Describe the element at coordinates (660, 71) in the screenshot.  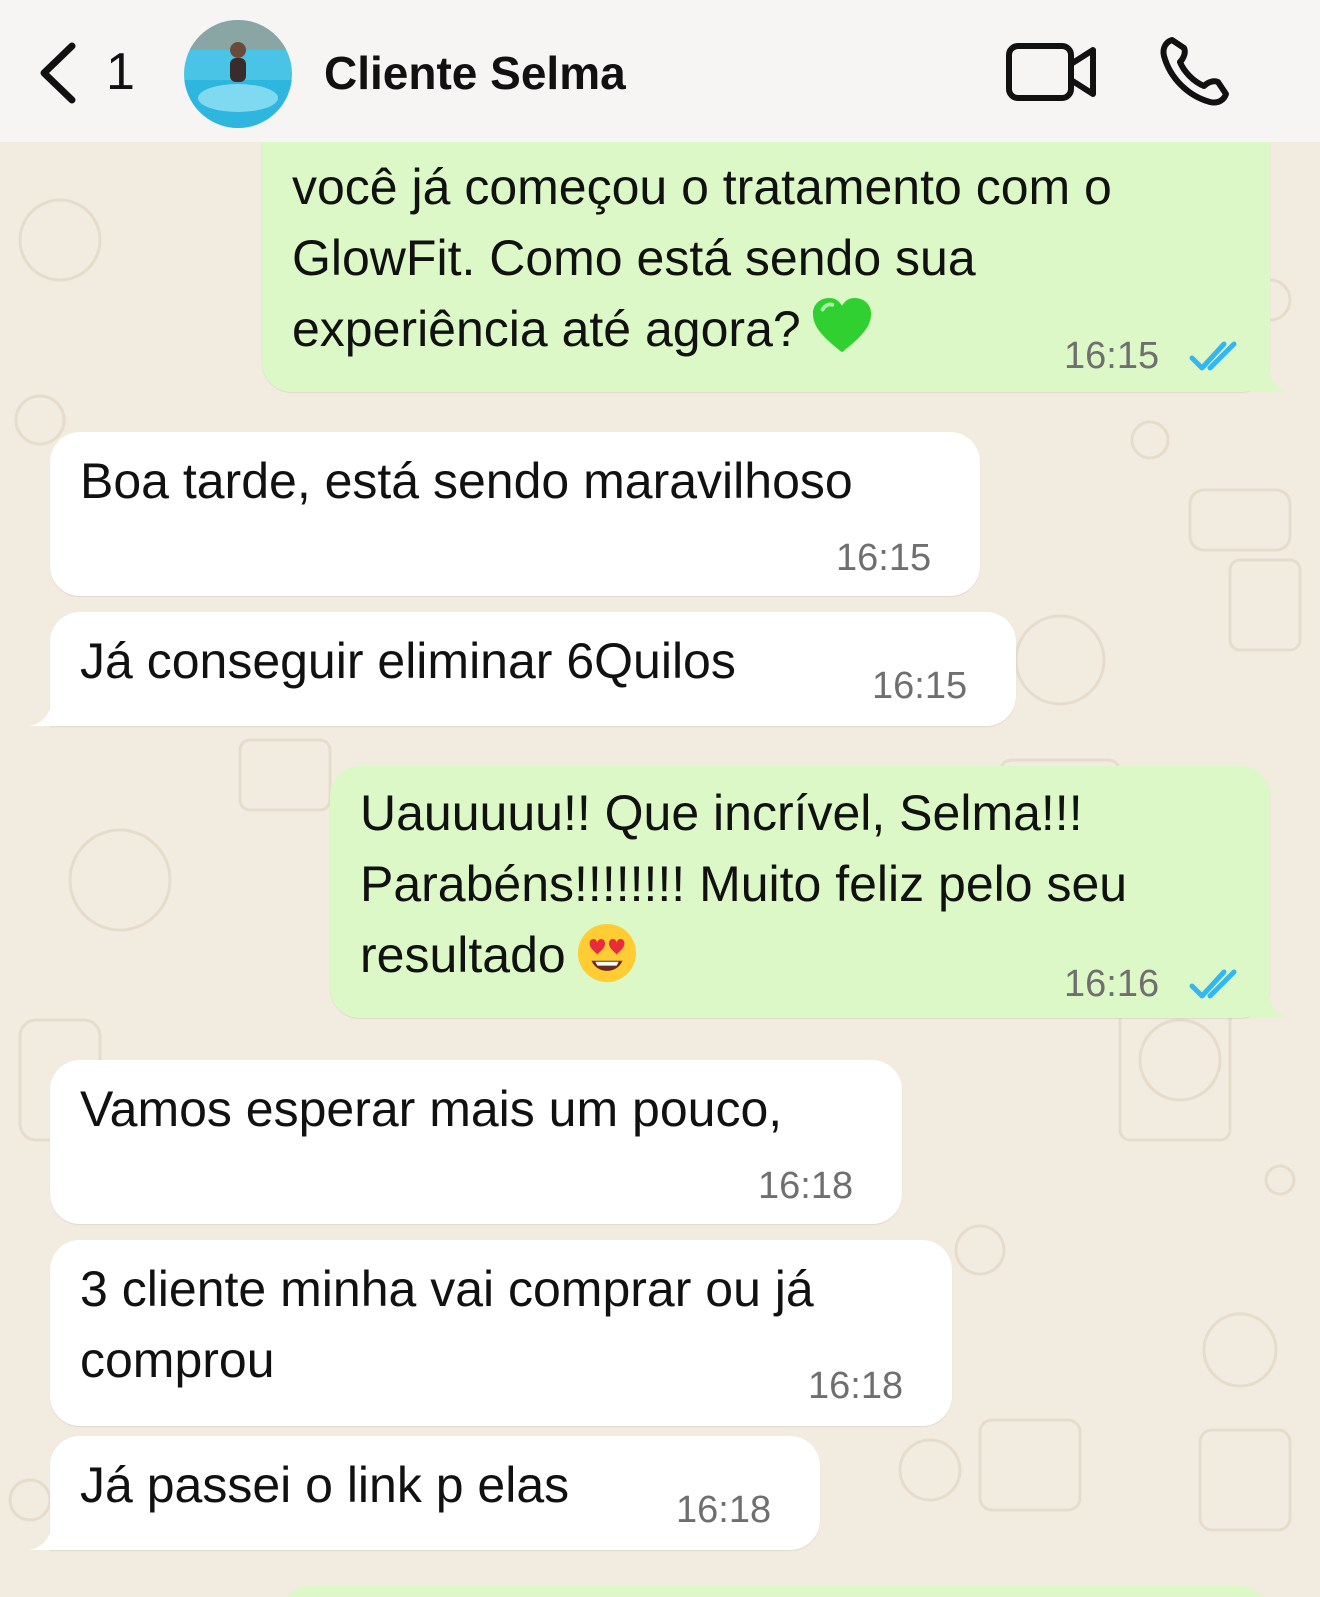
I see `chat-header: 1 Cliente Selma` at that location.